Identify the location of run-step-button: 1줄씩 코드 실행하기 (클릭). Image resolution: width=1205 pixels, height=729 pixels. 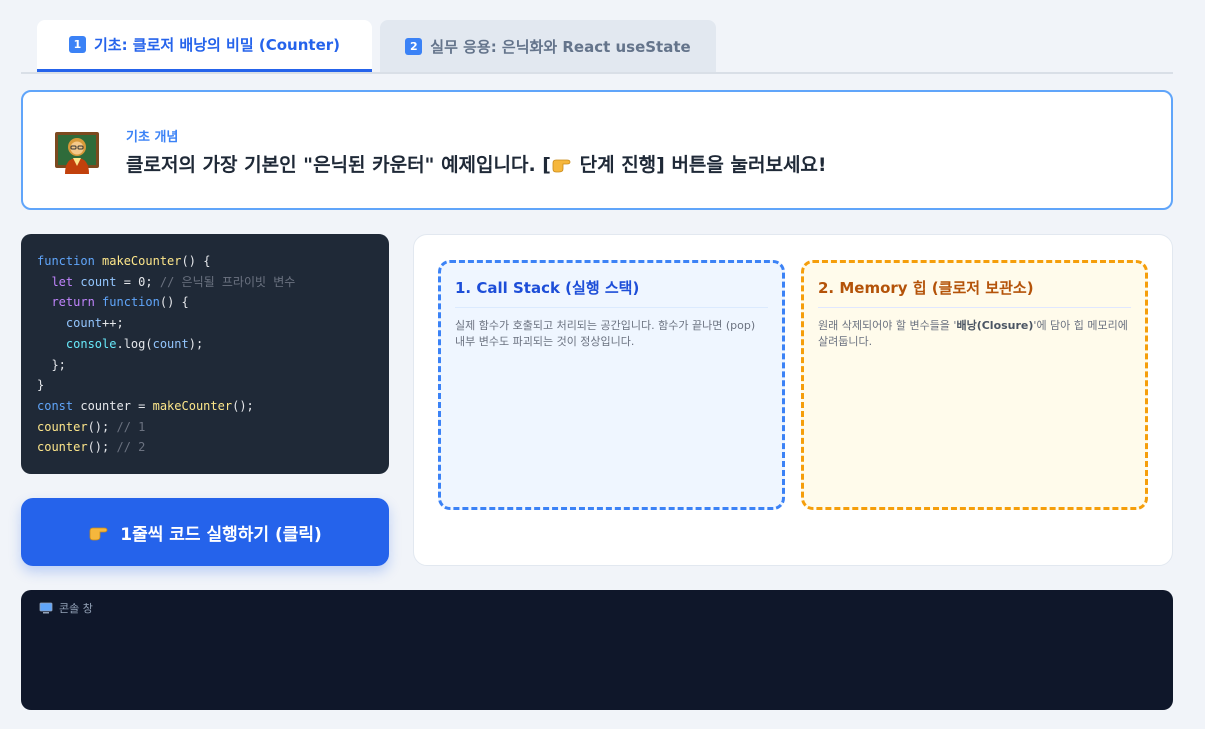
(205, 532).